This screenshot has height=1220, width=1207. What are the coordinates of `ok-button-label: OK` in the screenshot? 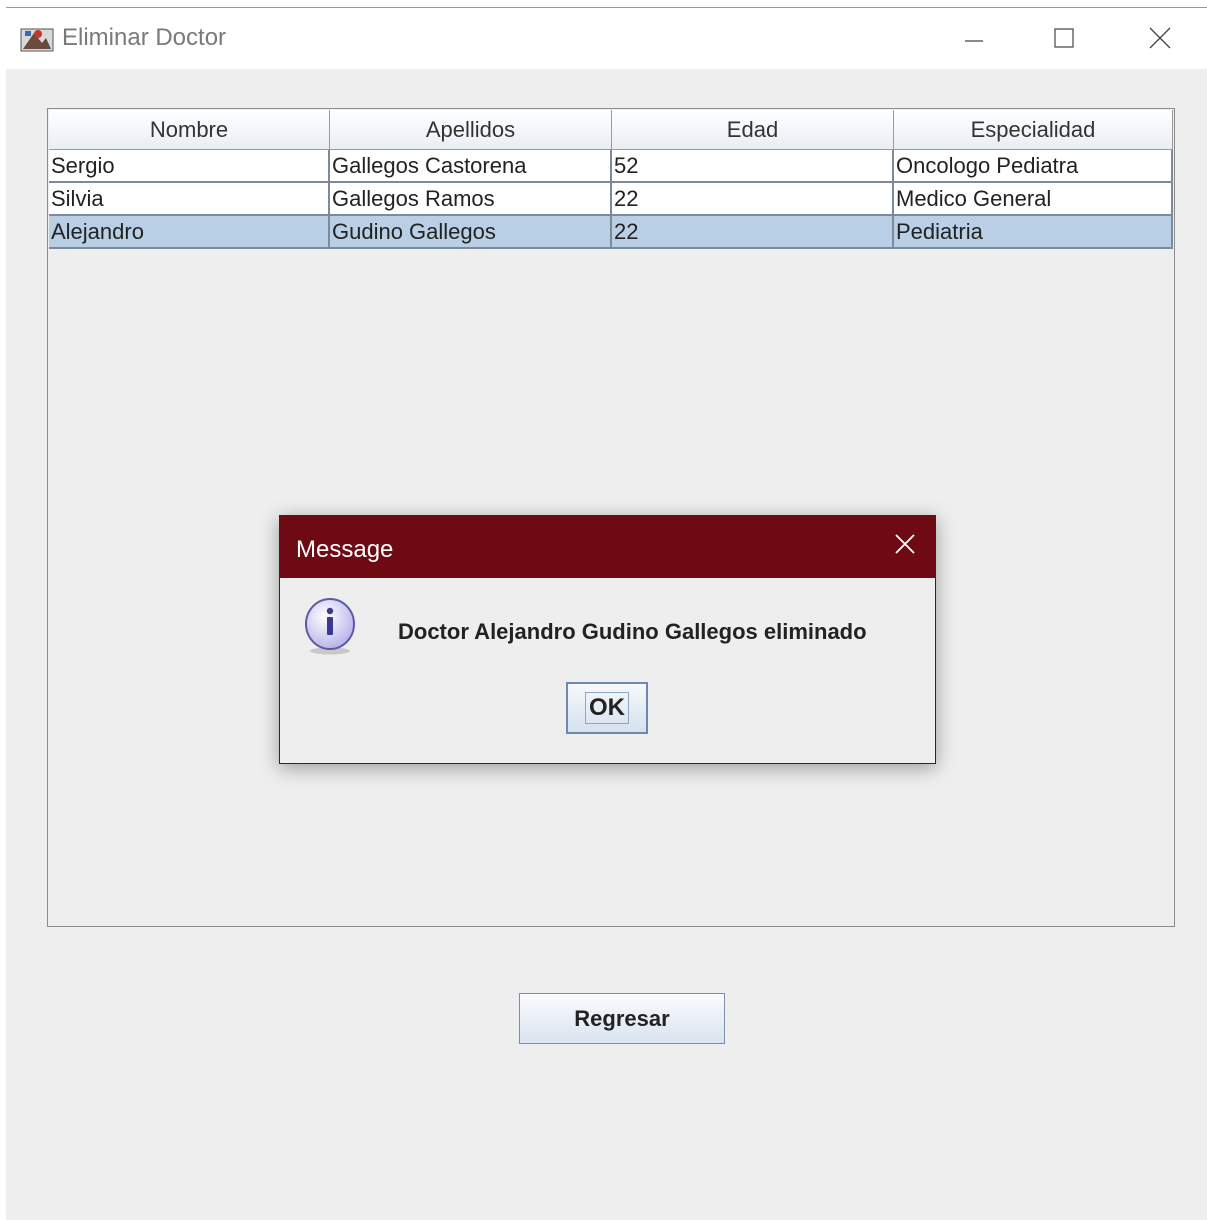 It's located at (607, 708).